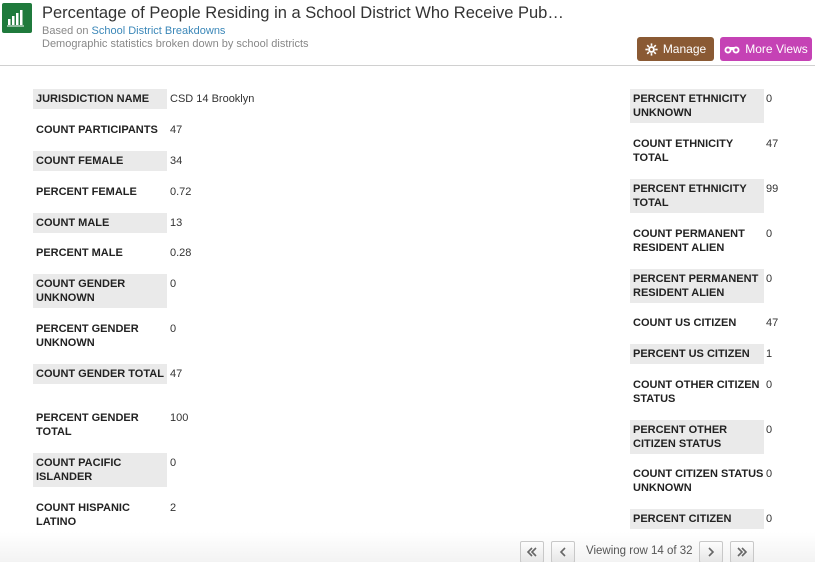 Image resolution: width=815 pixels, height=562 pixels. Describe the element at coordinates (697, 437) in the screenshot. I see `field-label: PERCENT OTHER CITIZEN STATUS` at that location.